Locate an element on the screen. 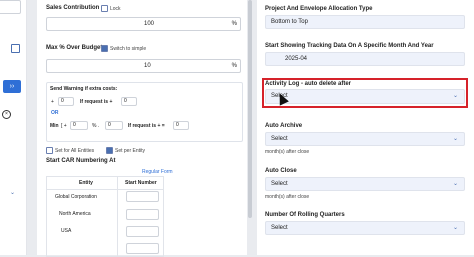 This screenshot has height=257, width=474. row2-input-3-value: 0 is located at coordinates (177, 125).